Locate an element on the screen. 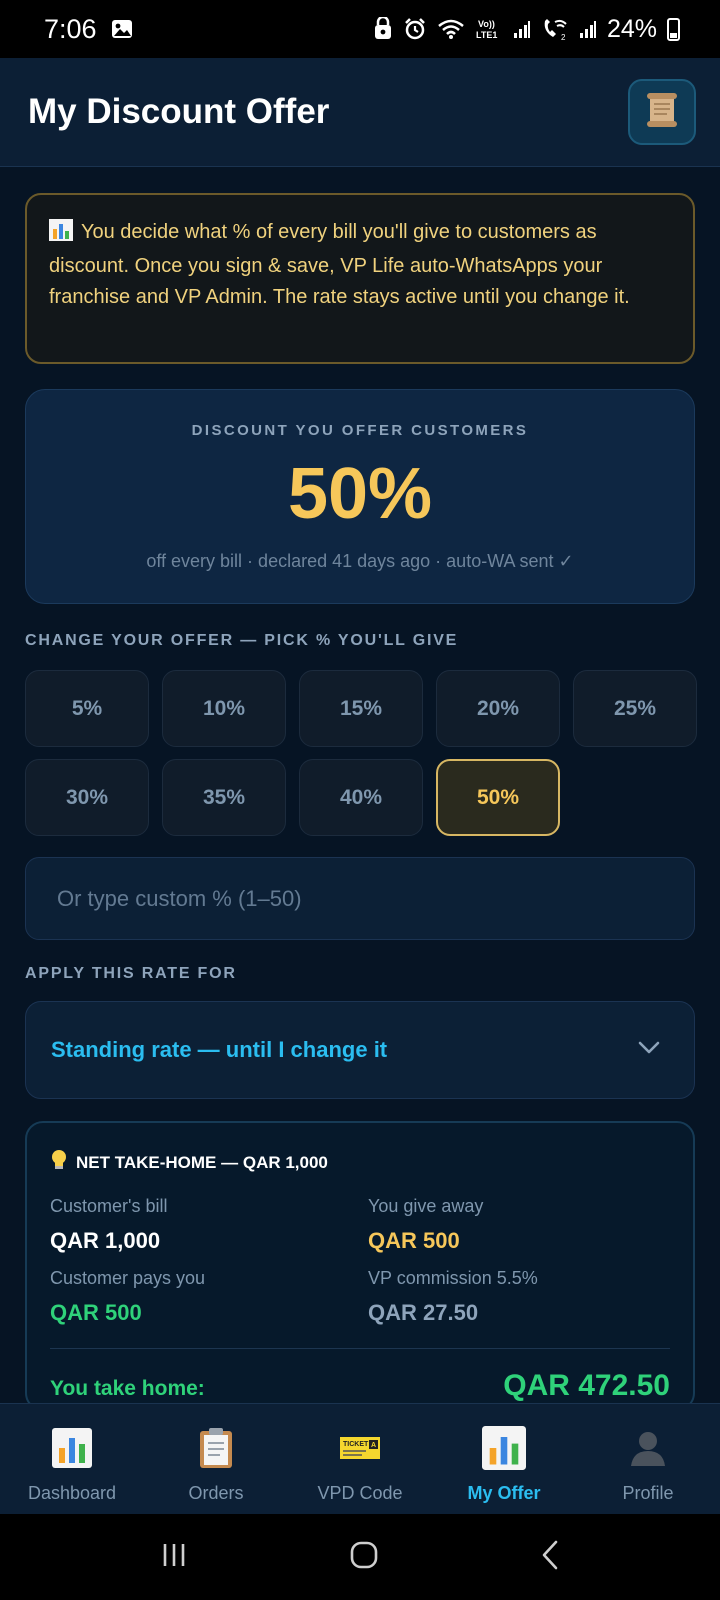  nav-label: Dashboard is located at coordinates (72, 1493).